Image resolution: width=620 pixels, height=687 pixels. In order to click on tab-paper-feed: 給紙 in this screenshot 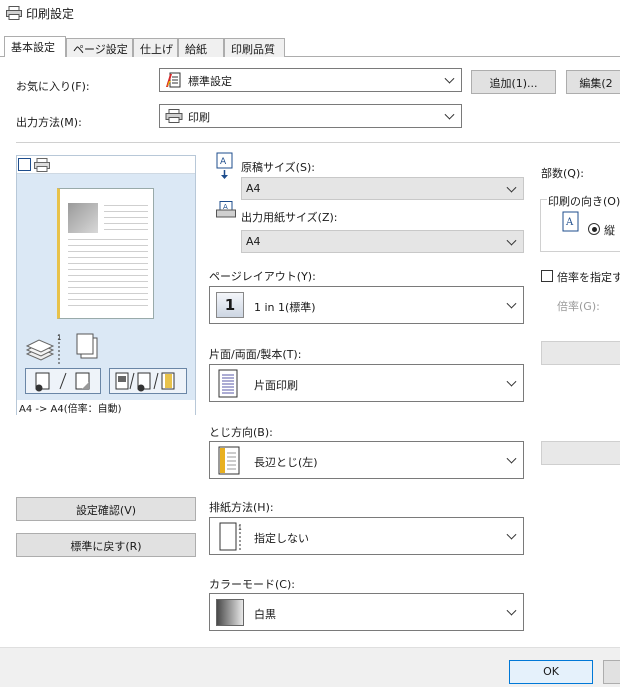, I will do `click(201, 47)`.